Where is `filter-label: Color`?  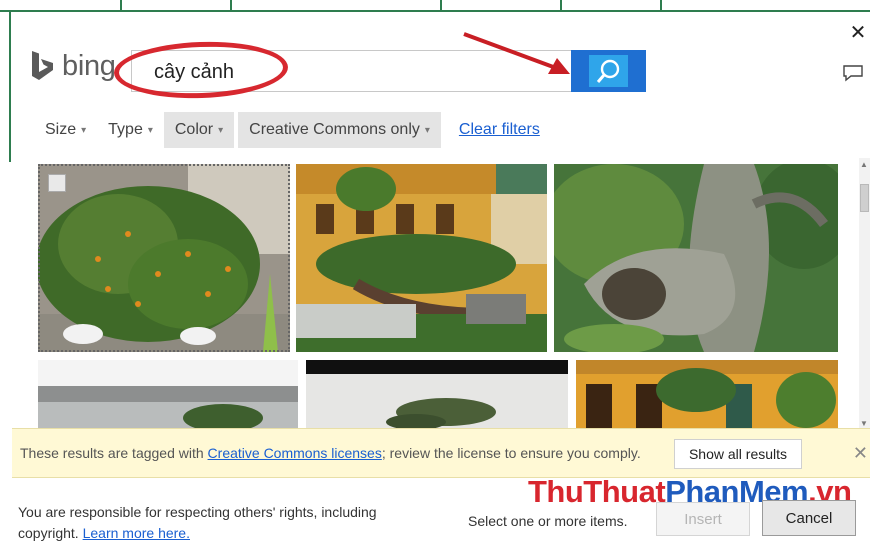 filter-label: Color is located at coordinates (194, 129).